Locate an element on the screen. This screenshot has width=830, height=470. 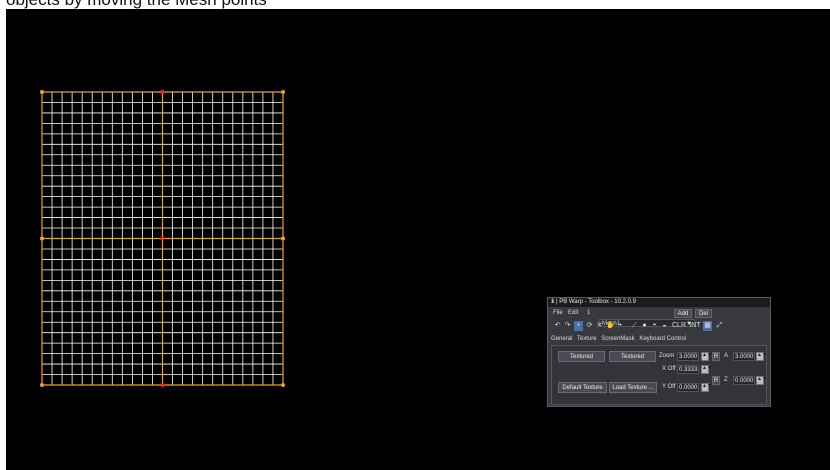
menu-bar: File Edit 1 Mesh1 ▼ Add Del is located at coordinates (659, 317).